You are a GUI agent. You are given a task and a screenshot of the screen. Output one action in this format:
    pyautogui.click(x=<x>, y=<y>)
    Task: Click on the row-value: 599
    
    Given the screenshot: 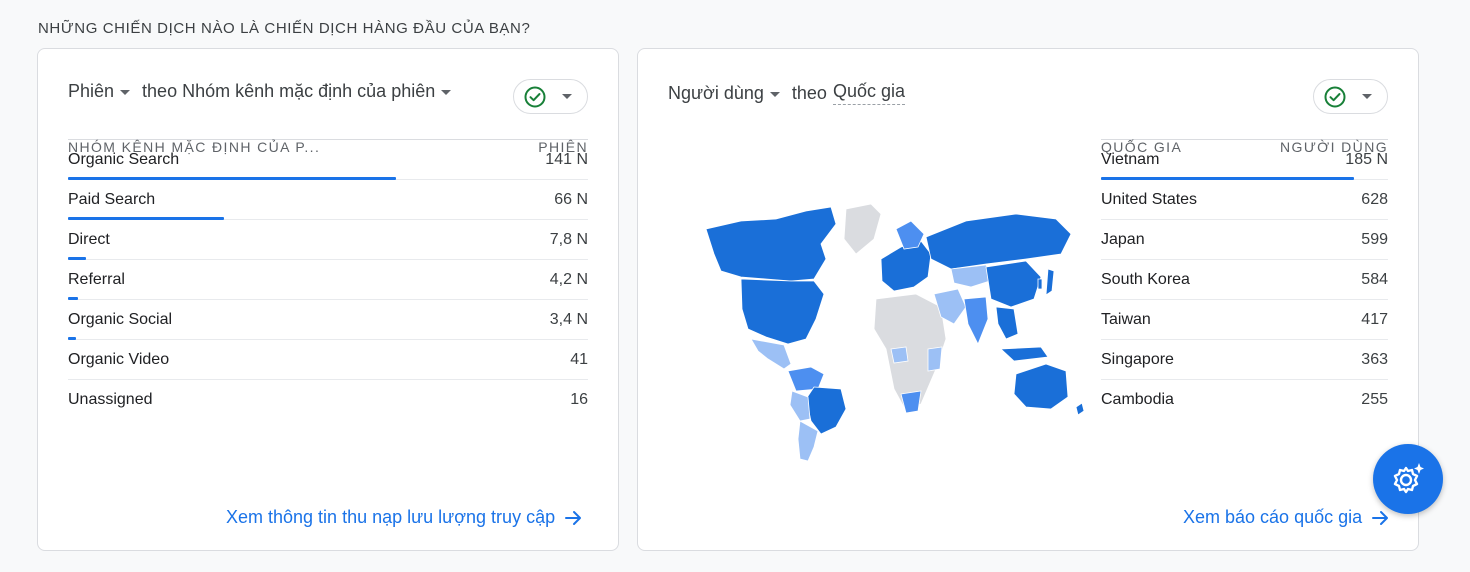 What is the action you would take?
    pyautogui.click(x=1374, y=239)
    